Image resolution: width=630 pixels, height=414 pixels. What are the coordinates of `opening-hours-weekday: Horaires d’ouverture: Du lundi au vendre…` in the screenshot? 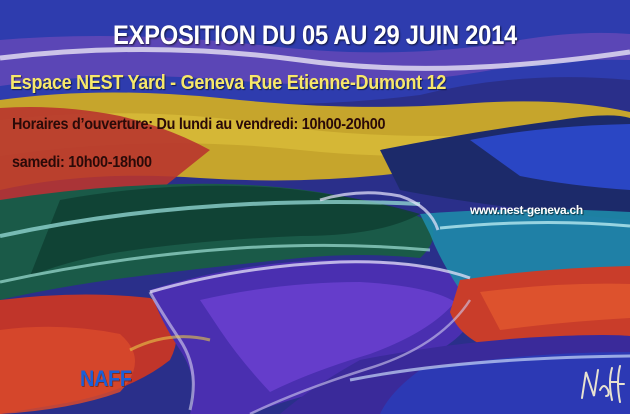 It's located at (199, 124).